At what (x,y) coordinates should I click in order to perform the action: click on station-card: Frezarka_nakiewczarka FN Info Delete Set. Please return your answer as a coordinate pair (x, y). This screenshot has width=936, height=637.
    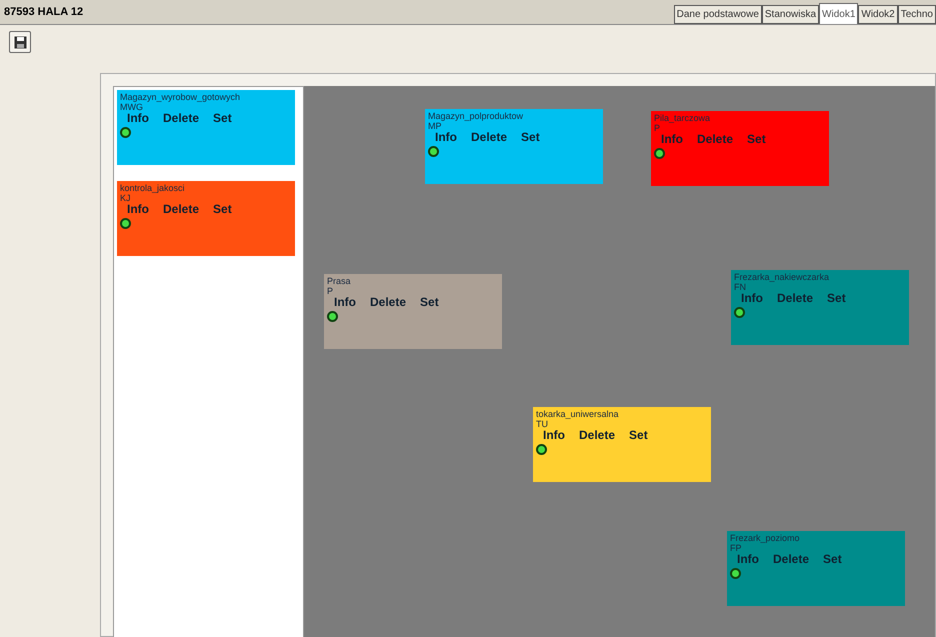
    Looking at the image, I should click on (820, 307).